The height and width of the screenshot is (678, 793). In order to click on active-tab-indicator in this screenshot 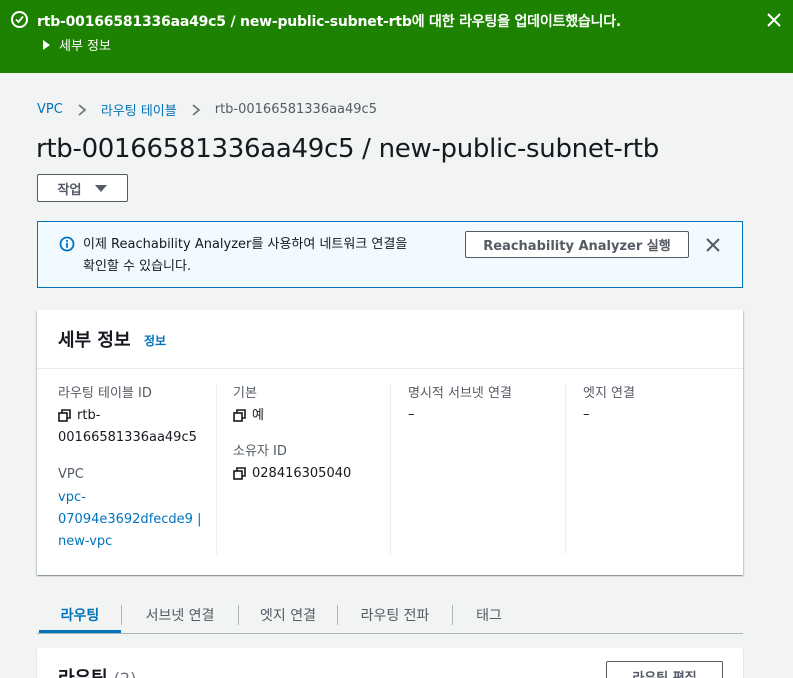, I will do `click(80, 631)`.